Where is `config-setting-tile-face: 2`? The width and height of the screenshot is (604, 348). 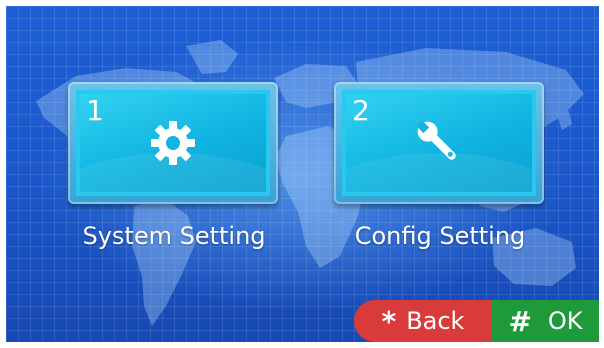
config-setting-tile-face: 2 is located at coordinates (439, 143).